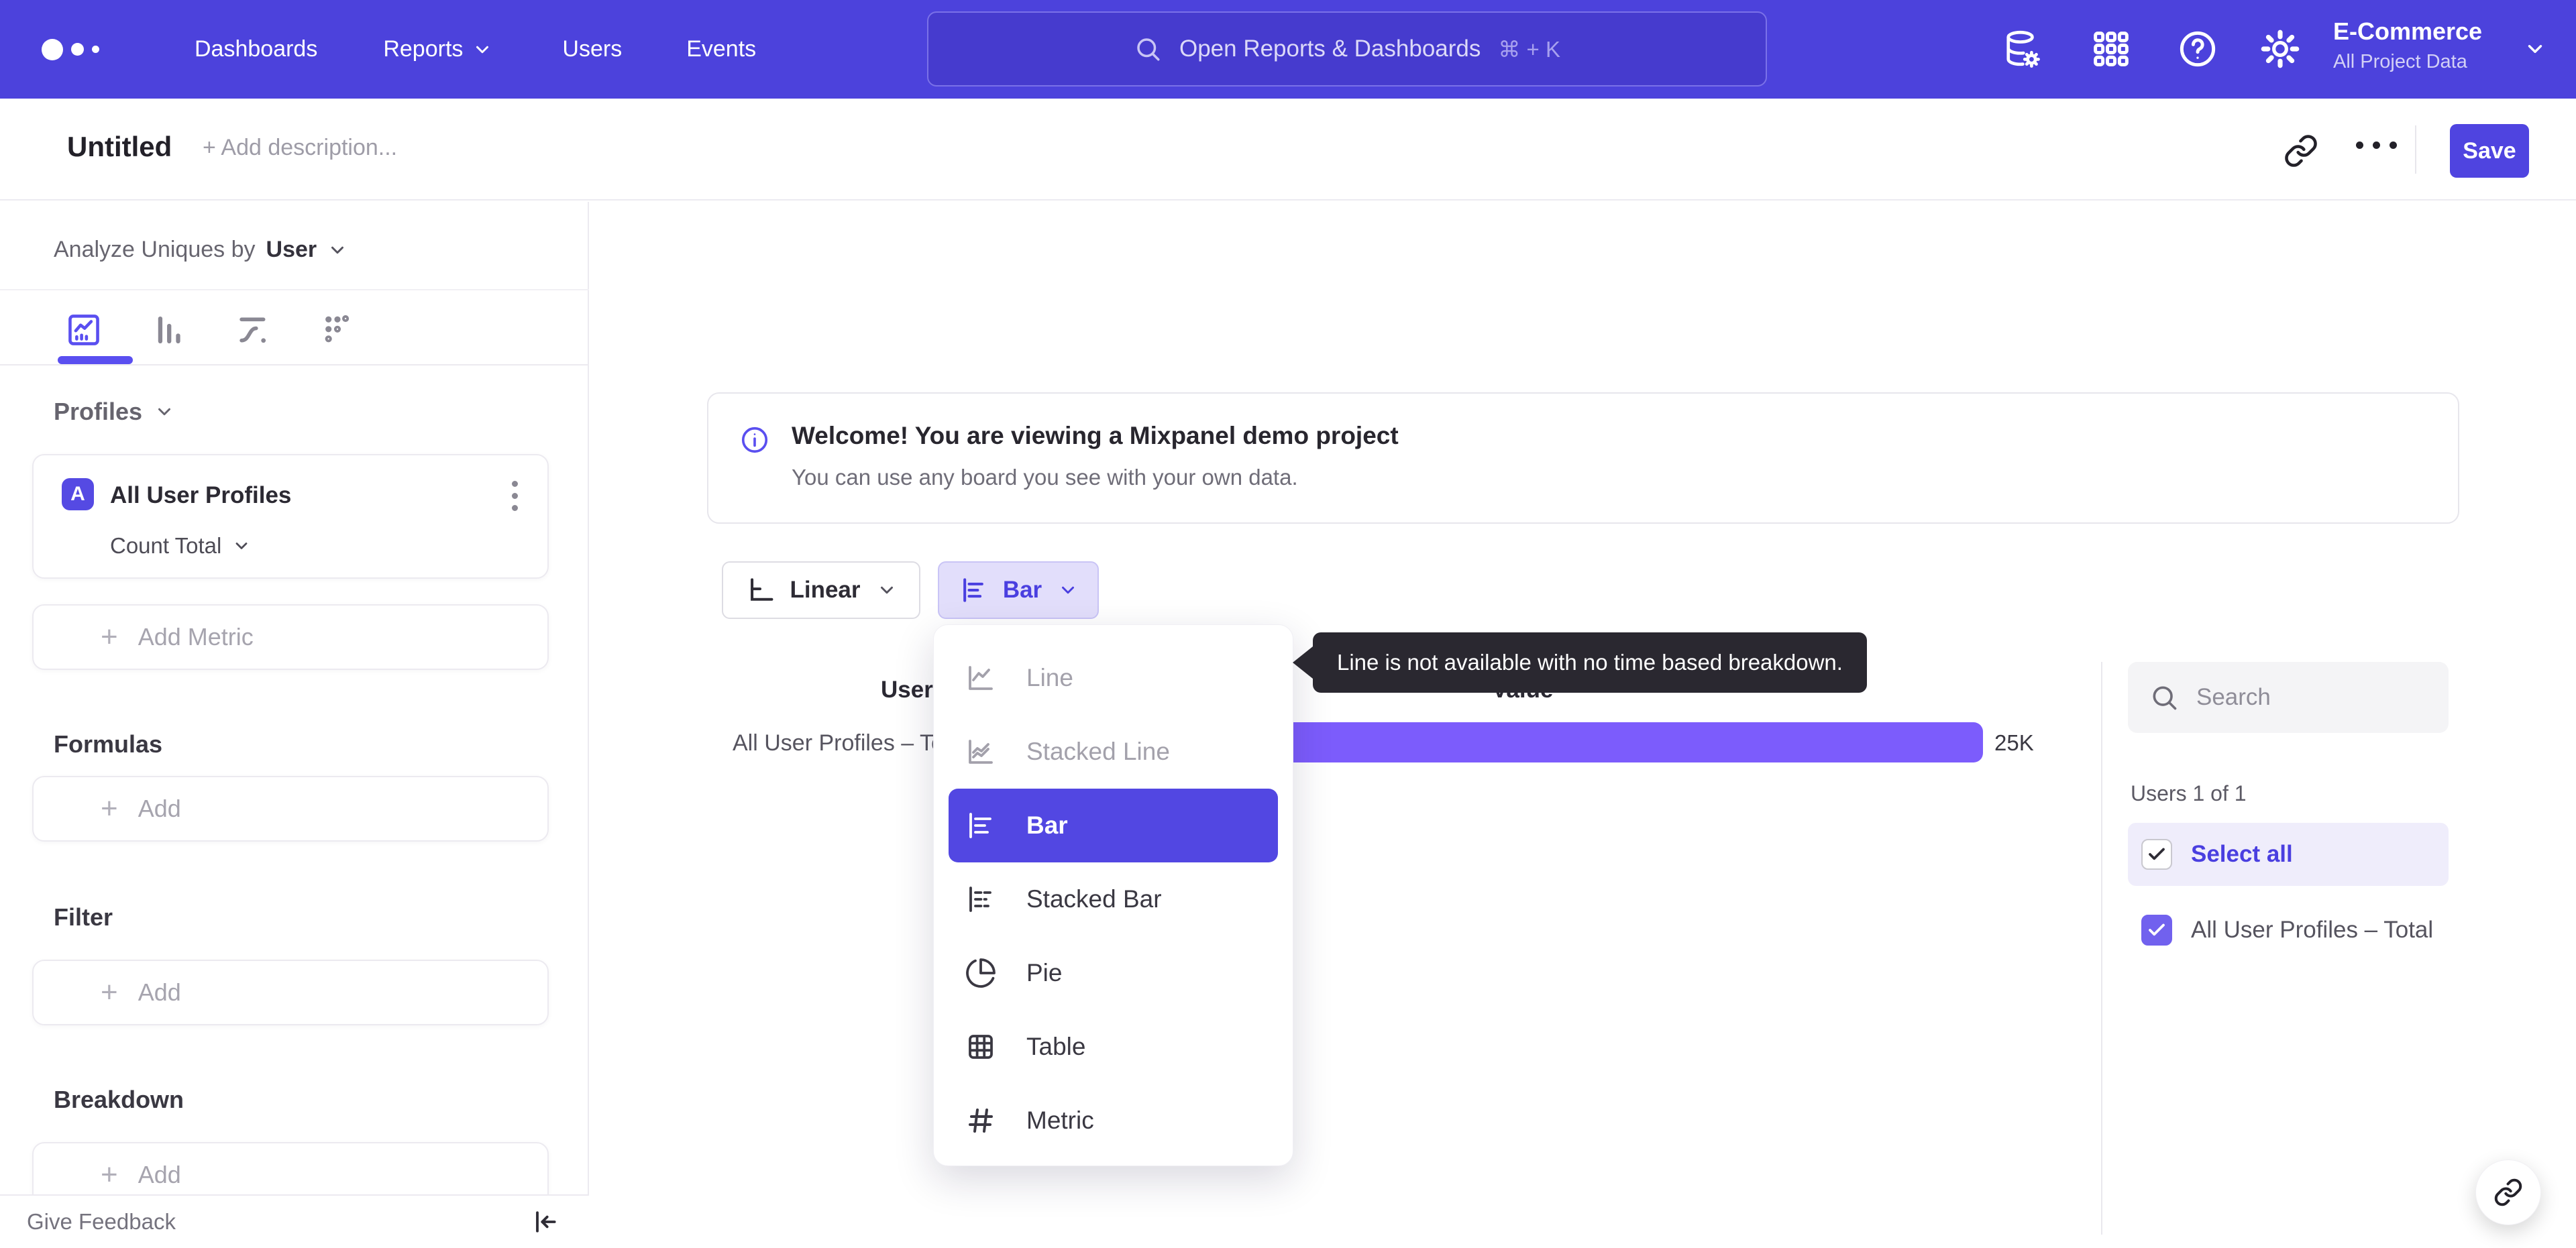 Image resolution: width=2576 pixels, height=1248 pixels. What do you see at coordinates (515, 496) in the screenshot?
I see `metric-kebab-icon` at bounding box center [515, 496].